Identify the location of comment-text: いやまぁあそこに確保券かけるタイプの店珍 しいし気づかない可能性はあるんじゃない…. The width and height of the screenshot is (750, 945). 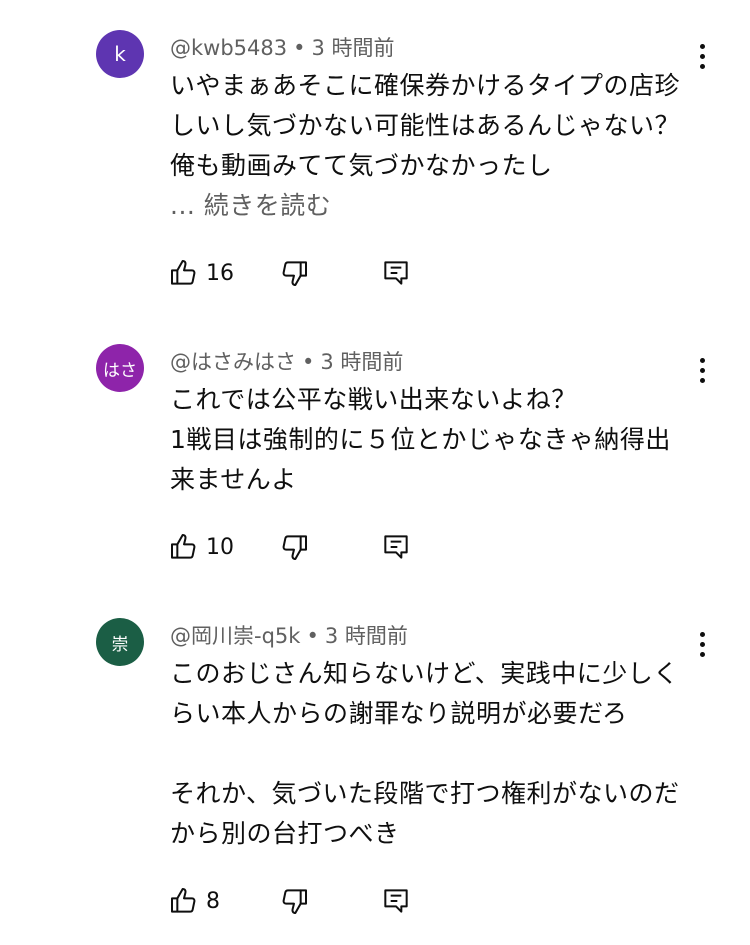
(425, 125).